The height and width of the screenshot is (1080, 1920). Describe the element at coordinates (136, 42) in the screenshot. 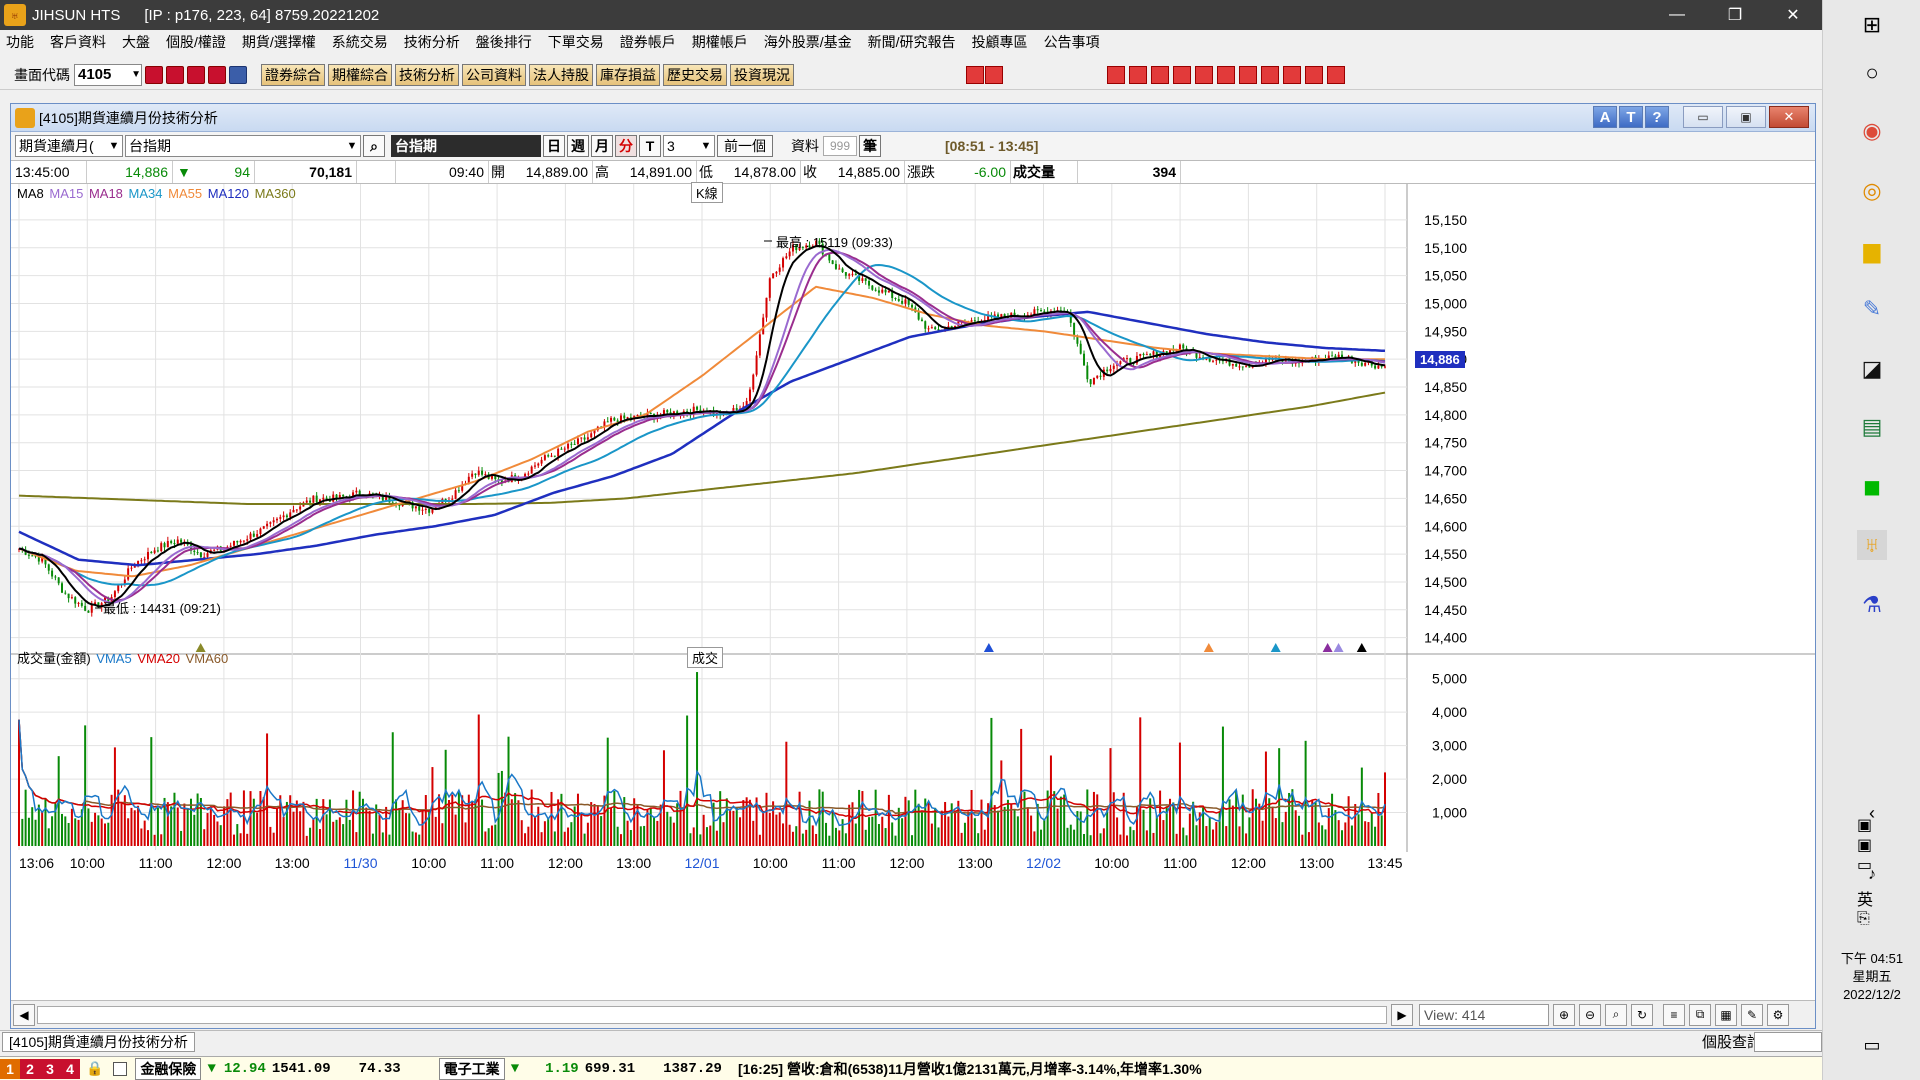

I see `menu-item: 大盤` at that location.